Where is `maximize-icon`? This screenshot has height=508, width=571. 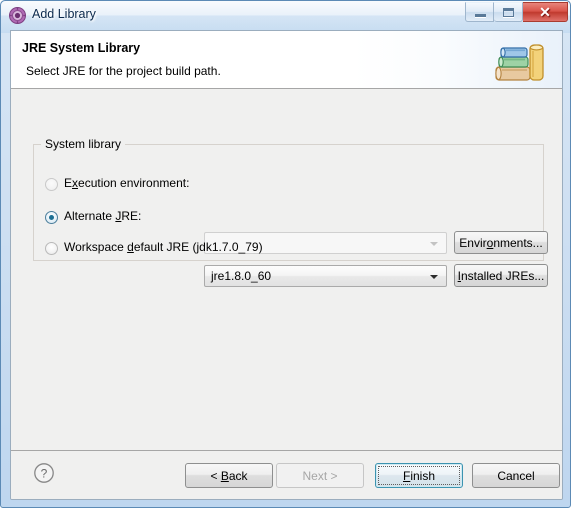
maximize-icon is located at coordinates (508, 12).